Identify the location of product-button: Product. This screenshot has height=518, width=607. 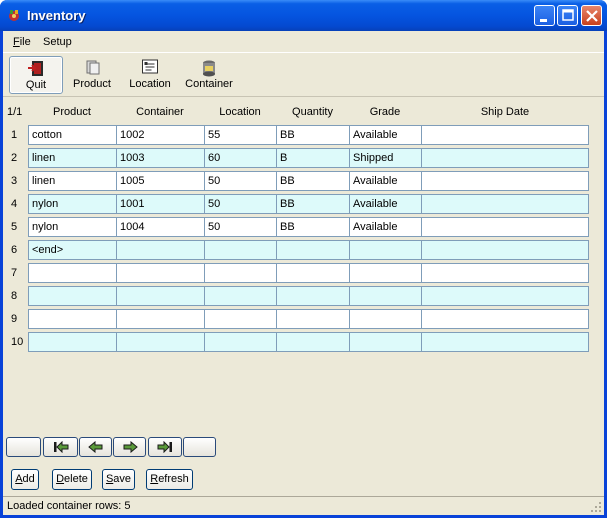
(92, 74).